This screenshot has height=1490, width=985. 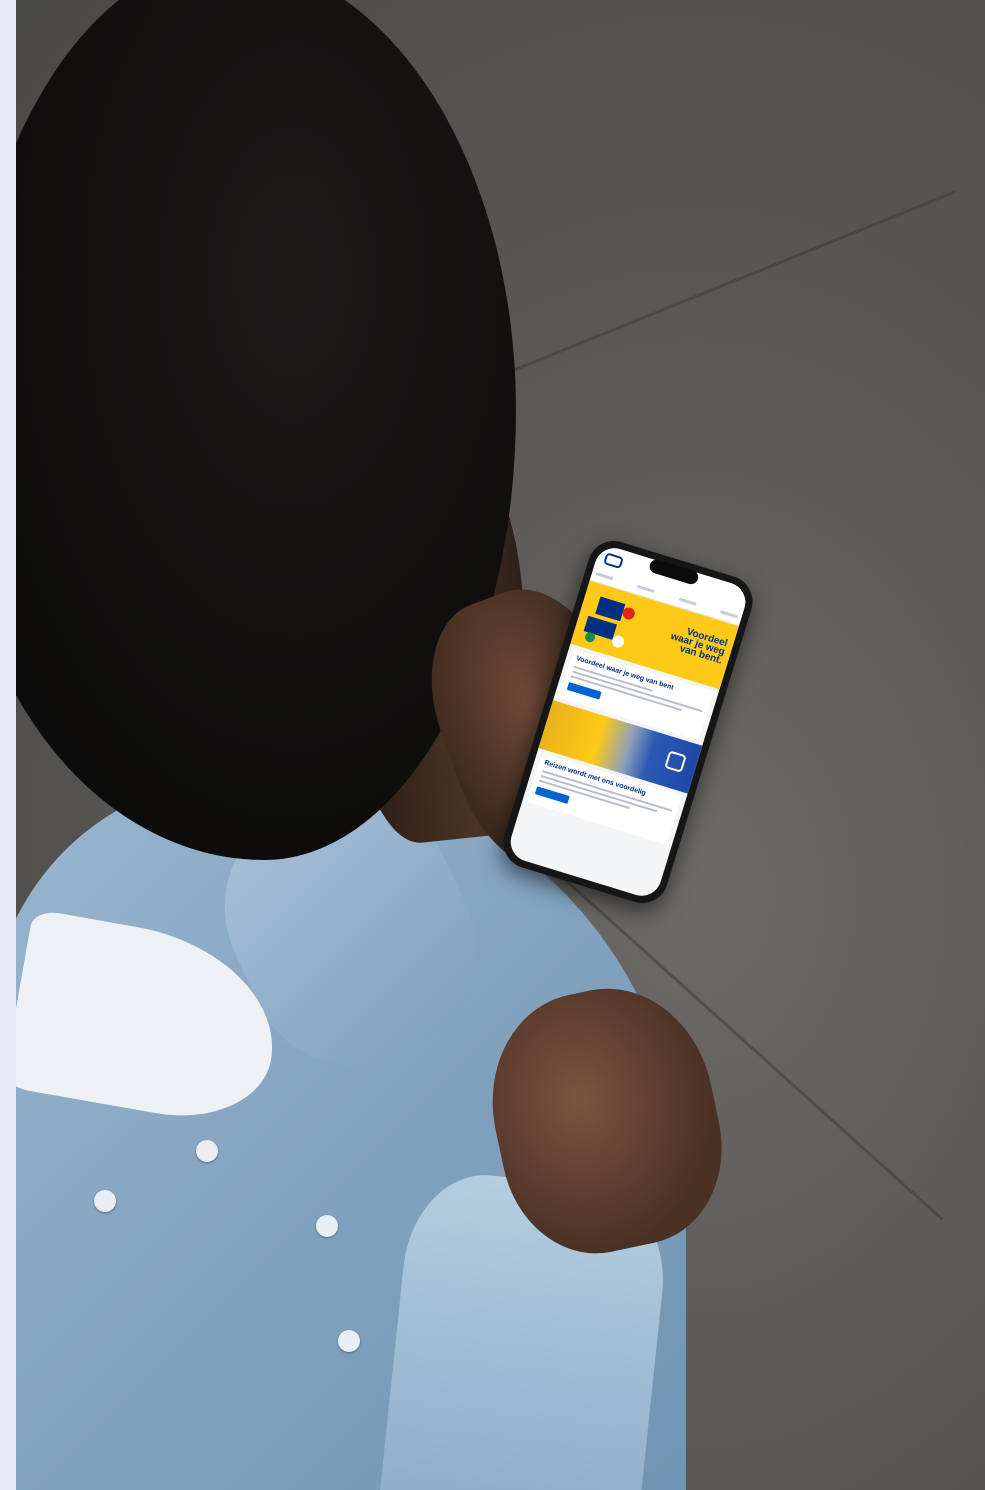 I want to click on banner-headline: Voordeel waar je weg van bent., so click(x=699, y=646).